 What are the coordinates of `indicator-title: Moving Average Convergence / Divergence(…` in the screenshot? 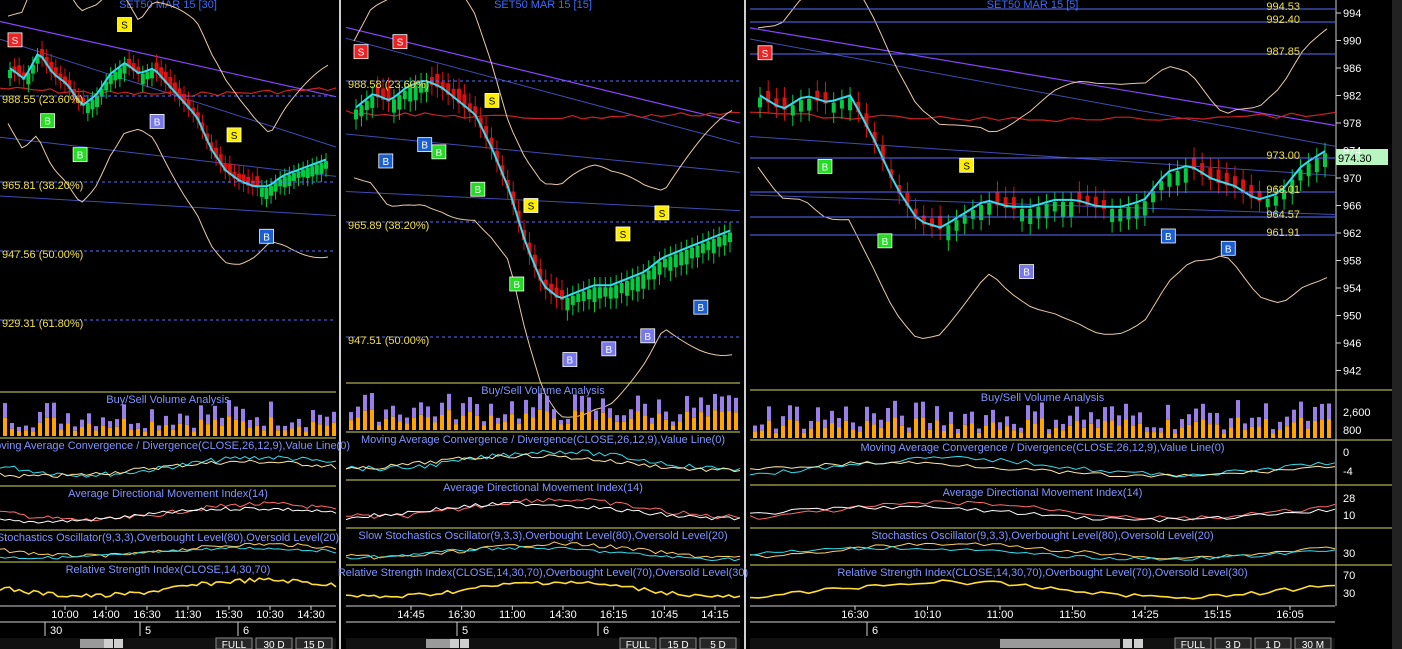 It's located at (175, 446).